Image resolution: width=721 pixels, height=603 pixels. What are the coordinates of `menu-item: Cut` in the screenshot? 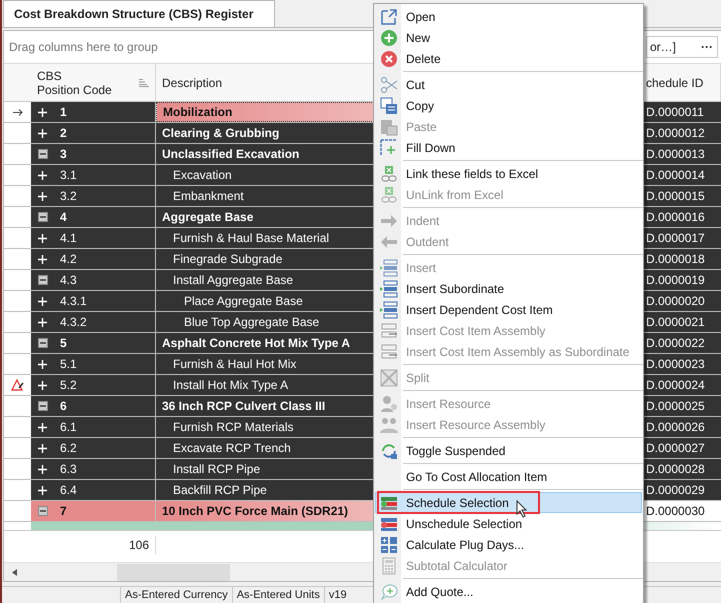 It's located at (508, 84).